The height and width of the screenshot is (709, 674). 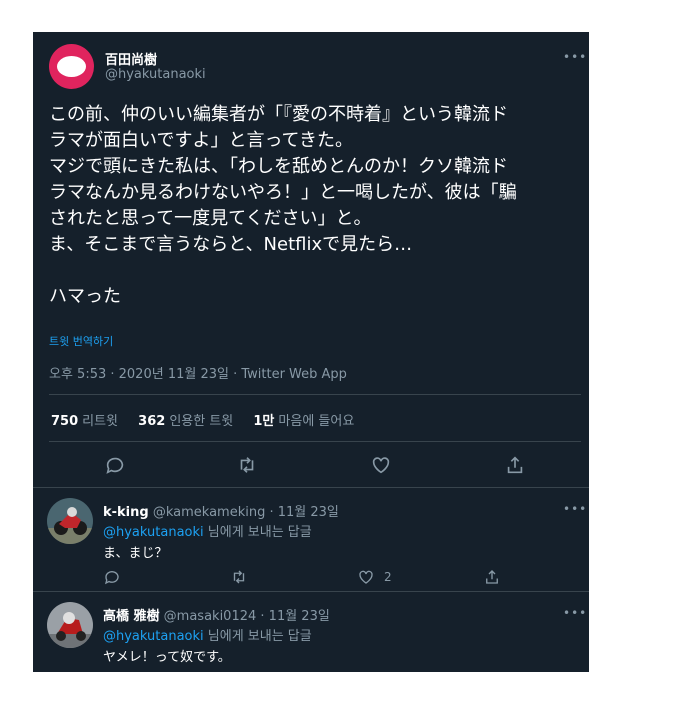 What do you see at coordinates (264, 421) in the screenshot?
I see `like-count: 1만` at bounding box center [264, 421].